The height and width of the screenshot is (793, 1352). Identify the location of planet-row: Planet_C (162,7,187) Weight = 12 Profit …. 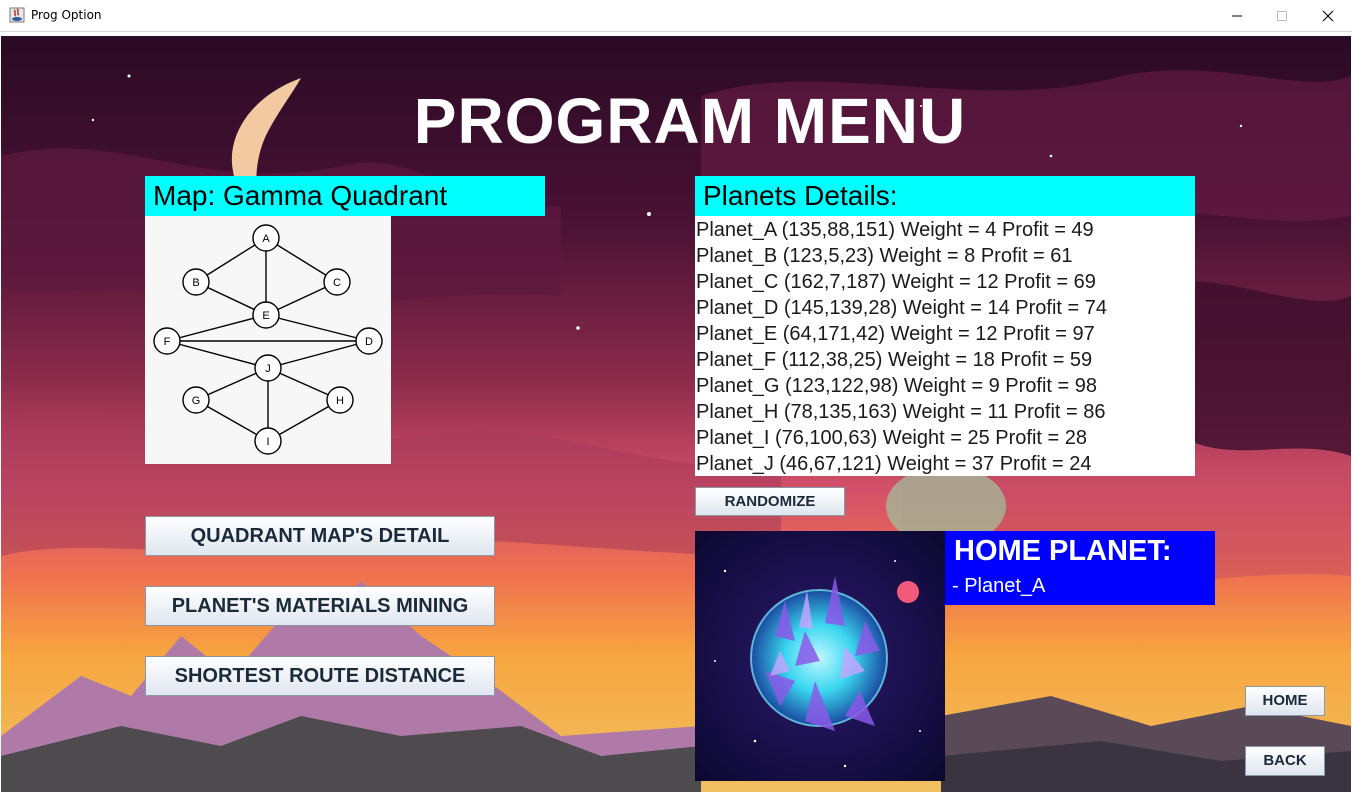
(945, 282).